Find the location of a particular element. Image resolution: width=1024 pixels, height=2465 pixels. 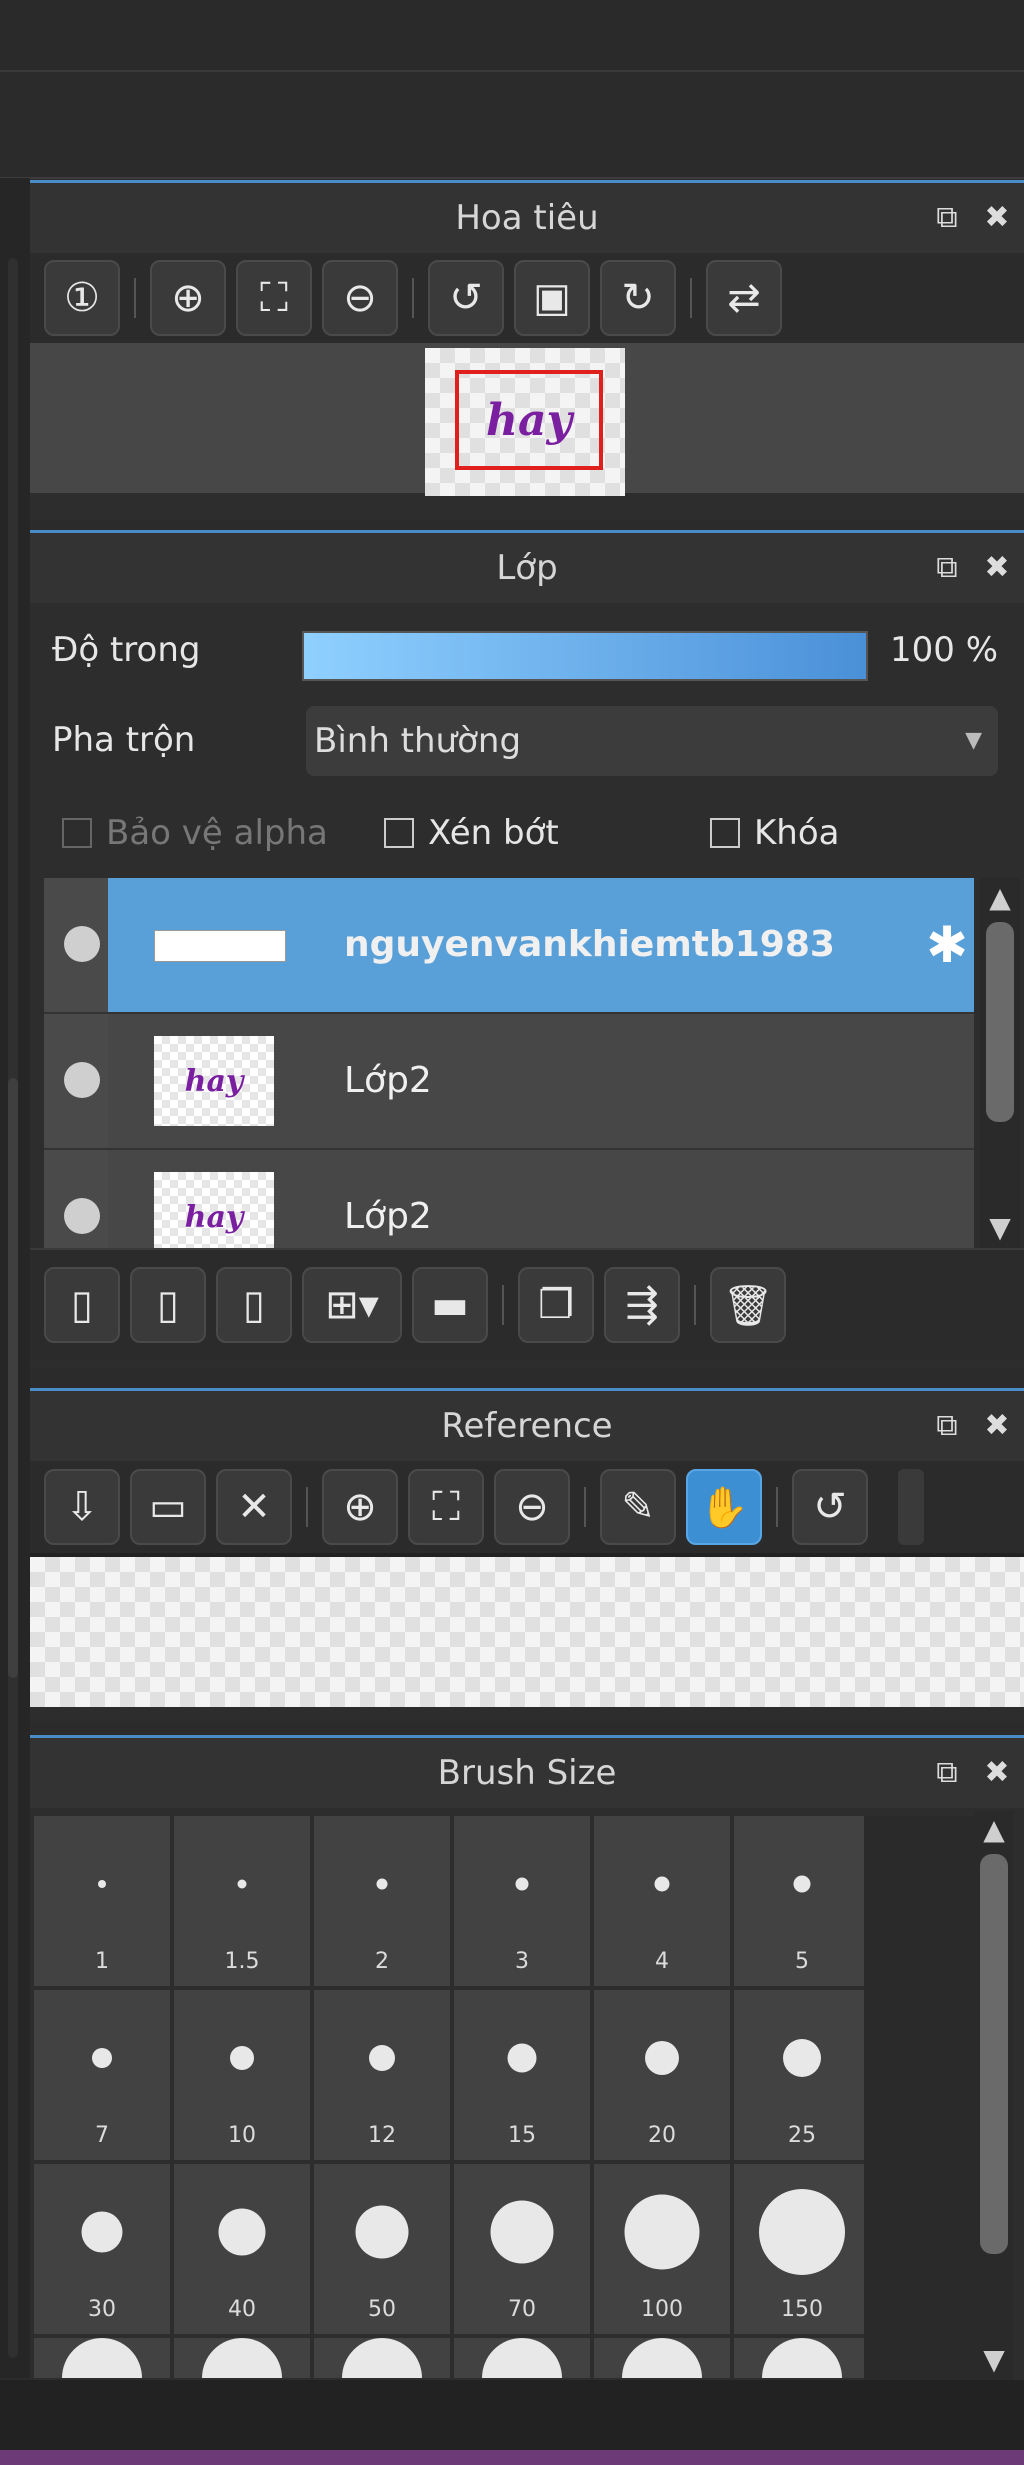

reference-canvas is located at coordinates (527, 1630).